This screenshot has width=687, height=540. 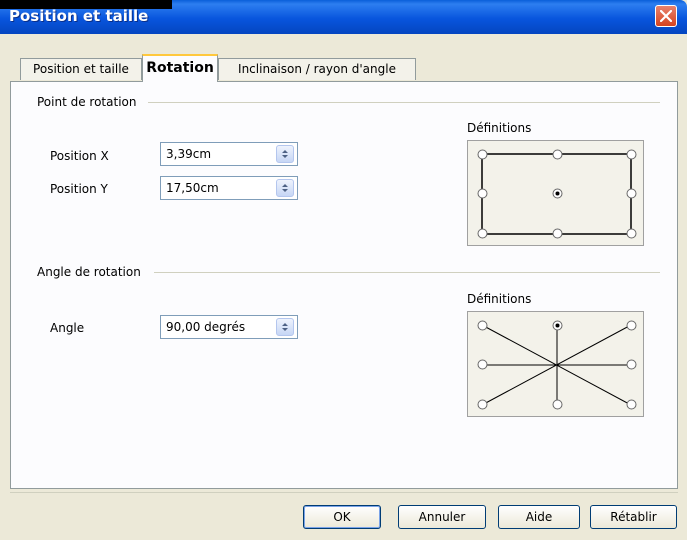 I want to click on reset-button: Rétablir, so click(x=633, y=517).